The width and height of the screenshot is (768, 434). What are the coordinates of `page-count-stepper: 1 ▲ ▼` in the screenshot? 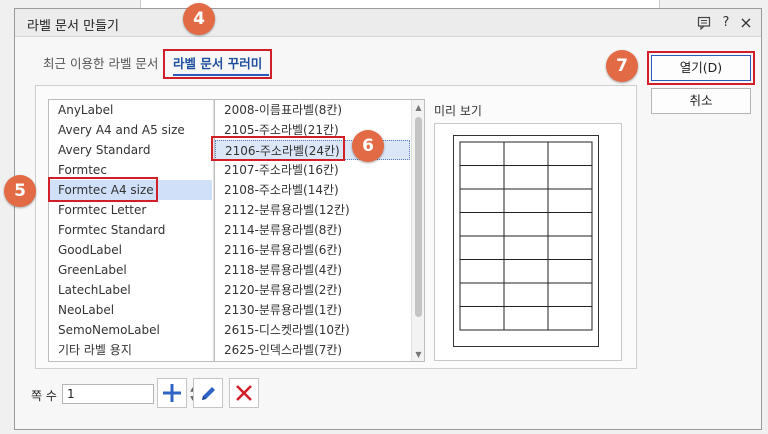 It's located at (130, 394).